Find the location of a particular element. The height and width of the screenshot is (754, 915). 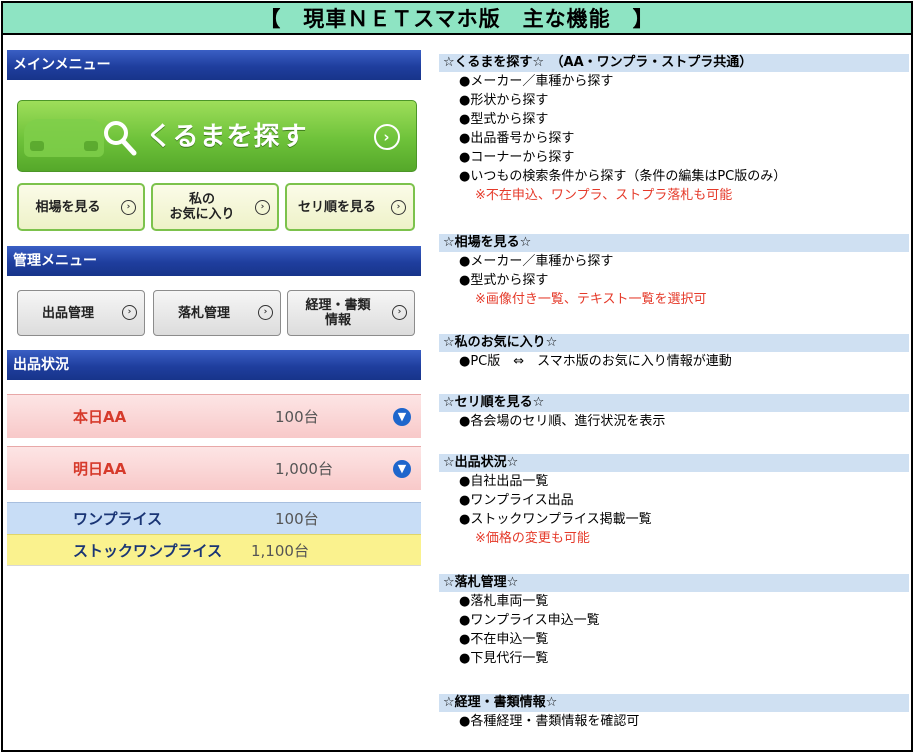

feature-item: ●ワンプライス出品 is located at coordinates (516, 500).